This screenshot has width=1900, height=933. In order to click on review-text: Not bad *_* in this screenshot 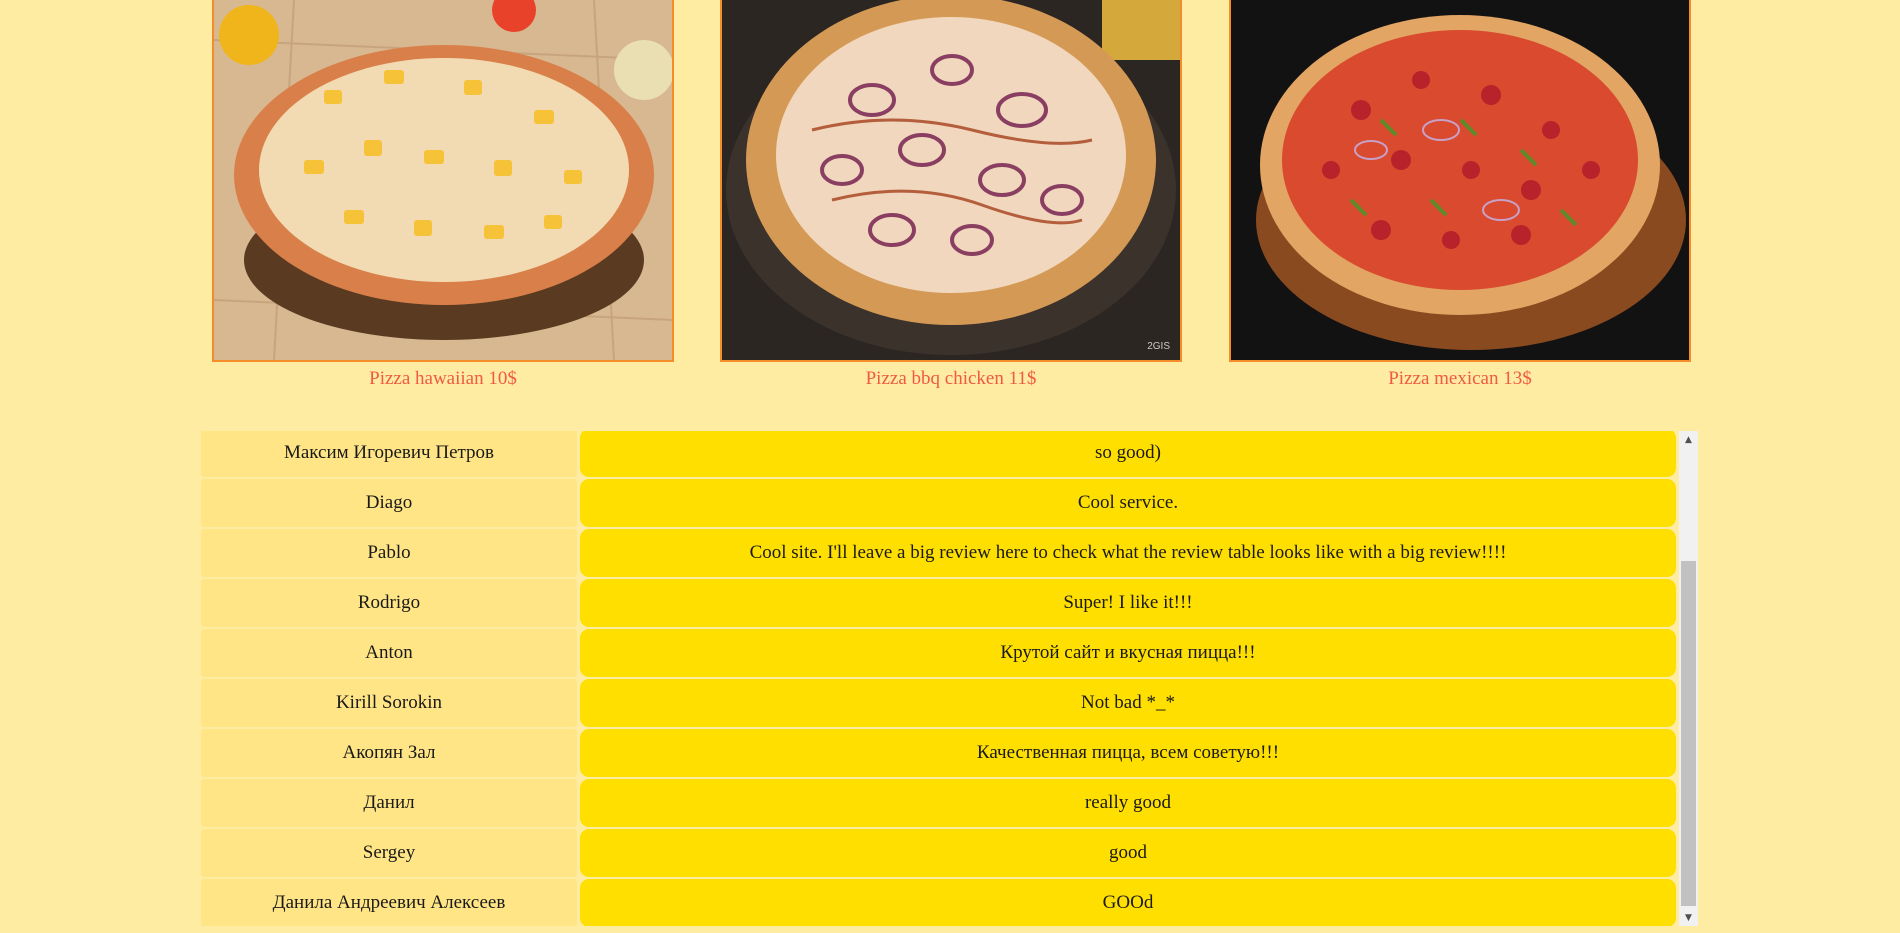, I will do `click(1128, 703)`.